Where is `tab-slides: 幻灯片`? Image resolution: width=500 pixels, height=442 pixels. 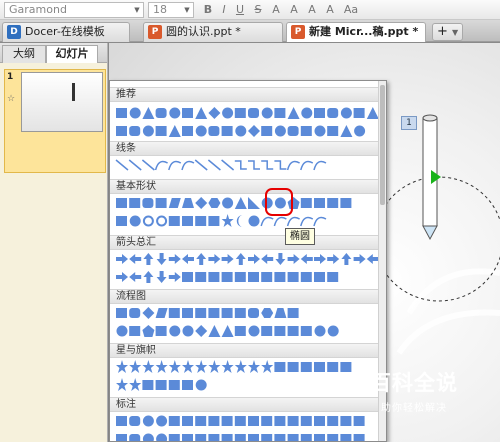 tab-slides: 幻灯片 is located at coordinates (72, 54).